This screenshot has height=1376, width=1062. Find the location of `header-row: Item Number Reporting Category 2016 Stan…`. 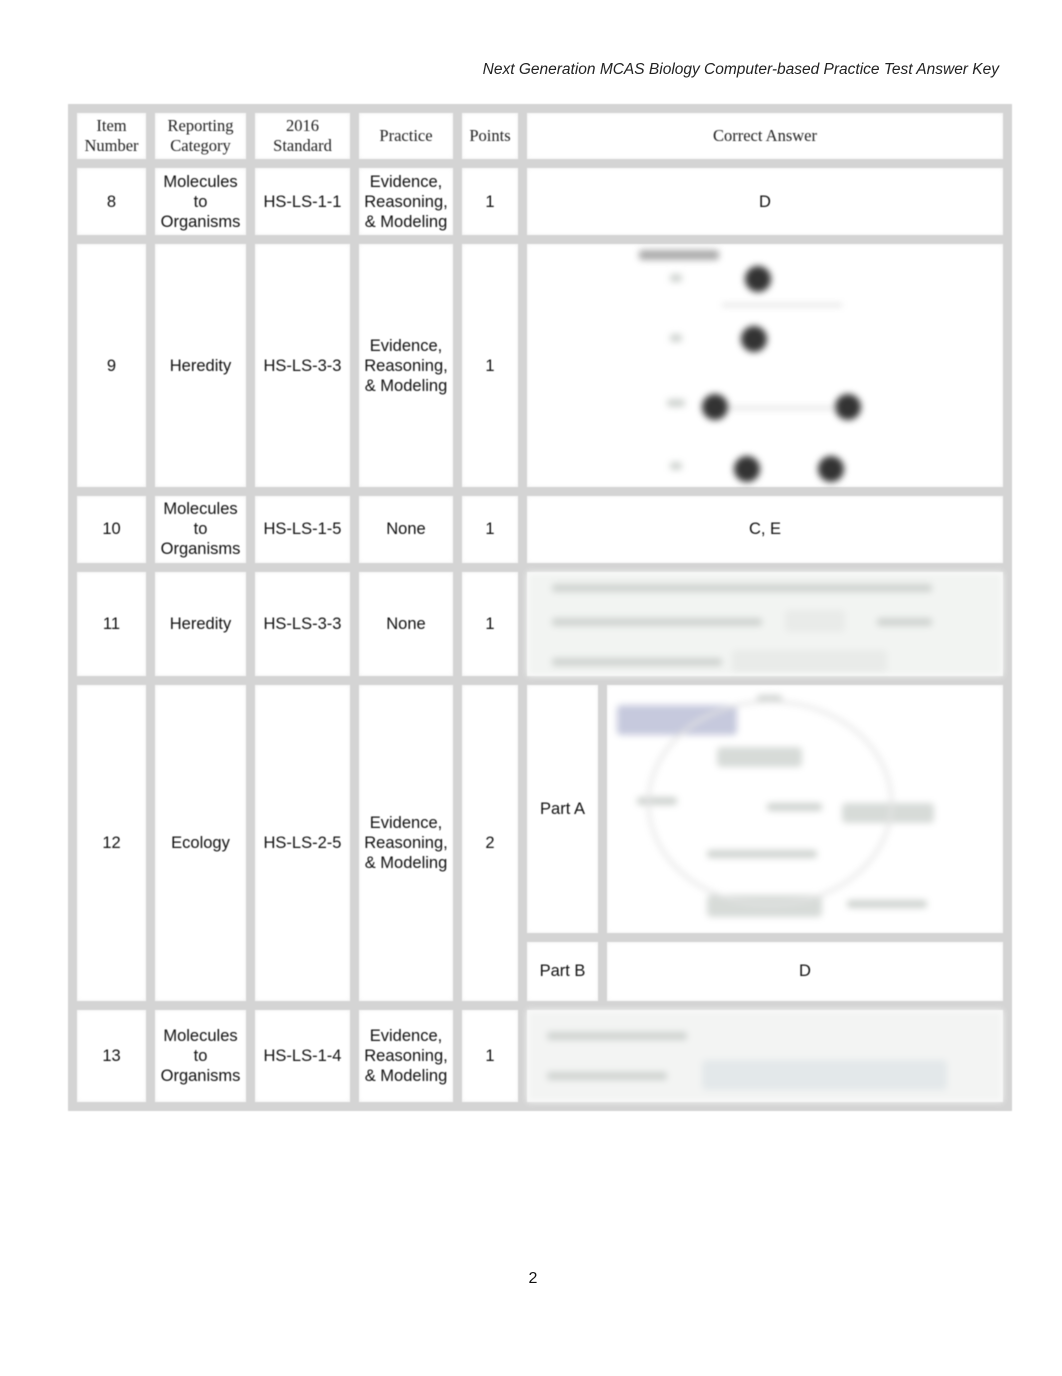

header-row: Item Number Reporting Category 2016 Stan… is located at coordinates (540, 136).